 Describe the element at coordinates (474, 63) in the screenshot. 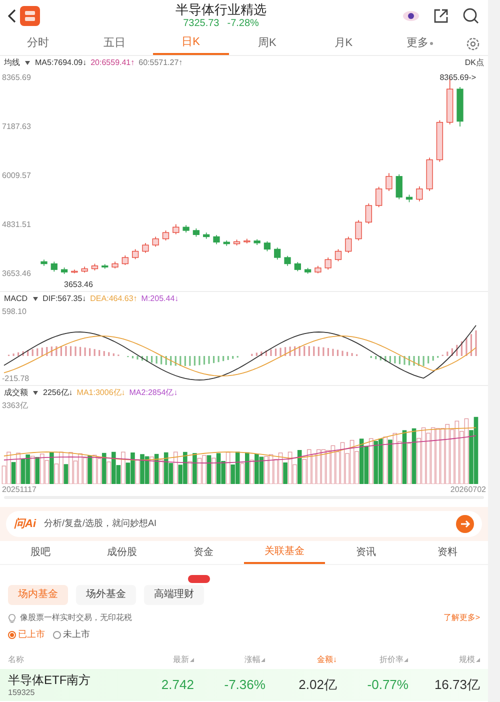

I see `dk-point-toggle: DK点` at that location.